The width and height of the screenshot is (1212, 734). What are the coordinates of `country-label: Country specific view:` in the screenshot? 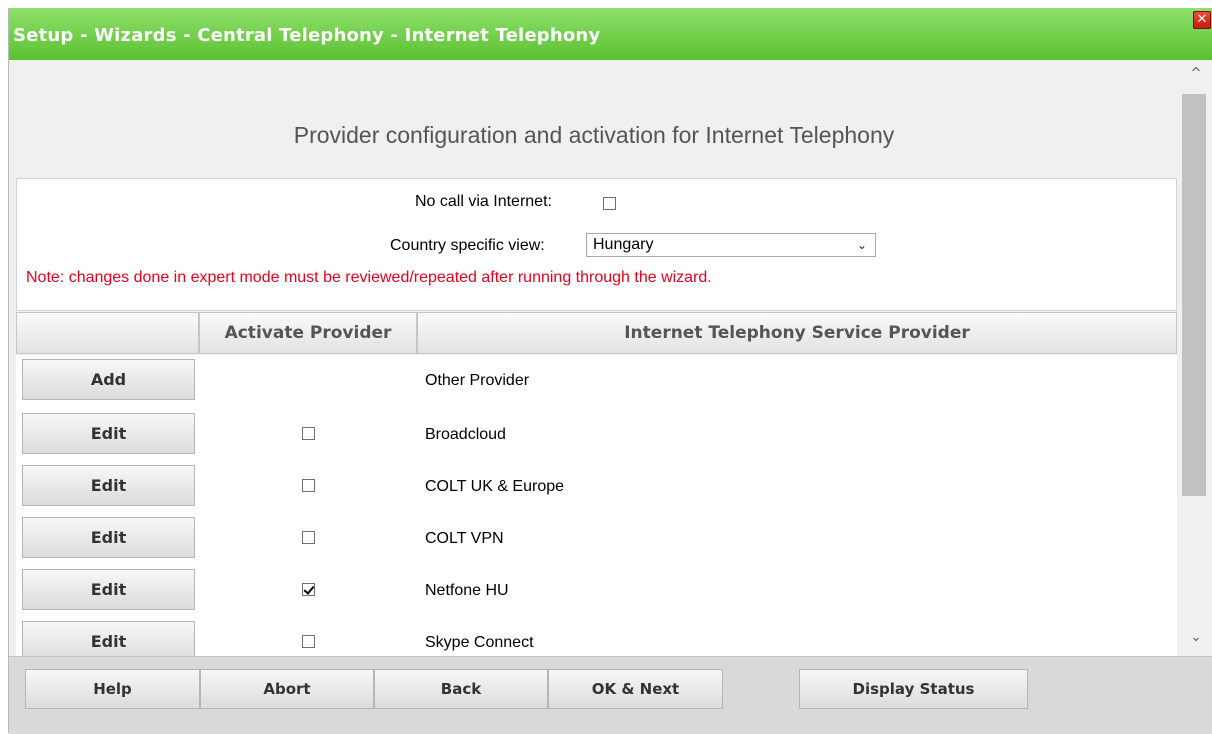 It's located at (467, 245).